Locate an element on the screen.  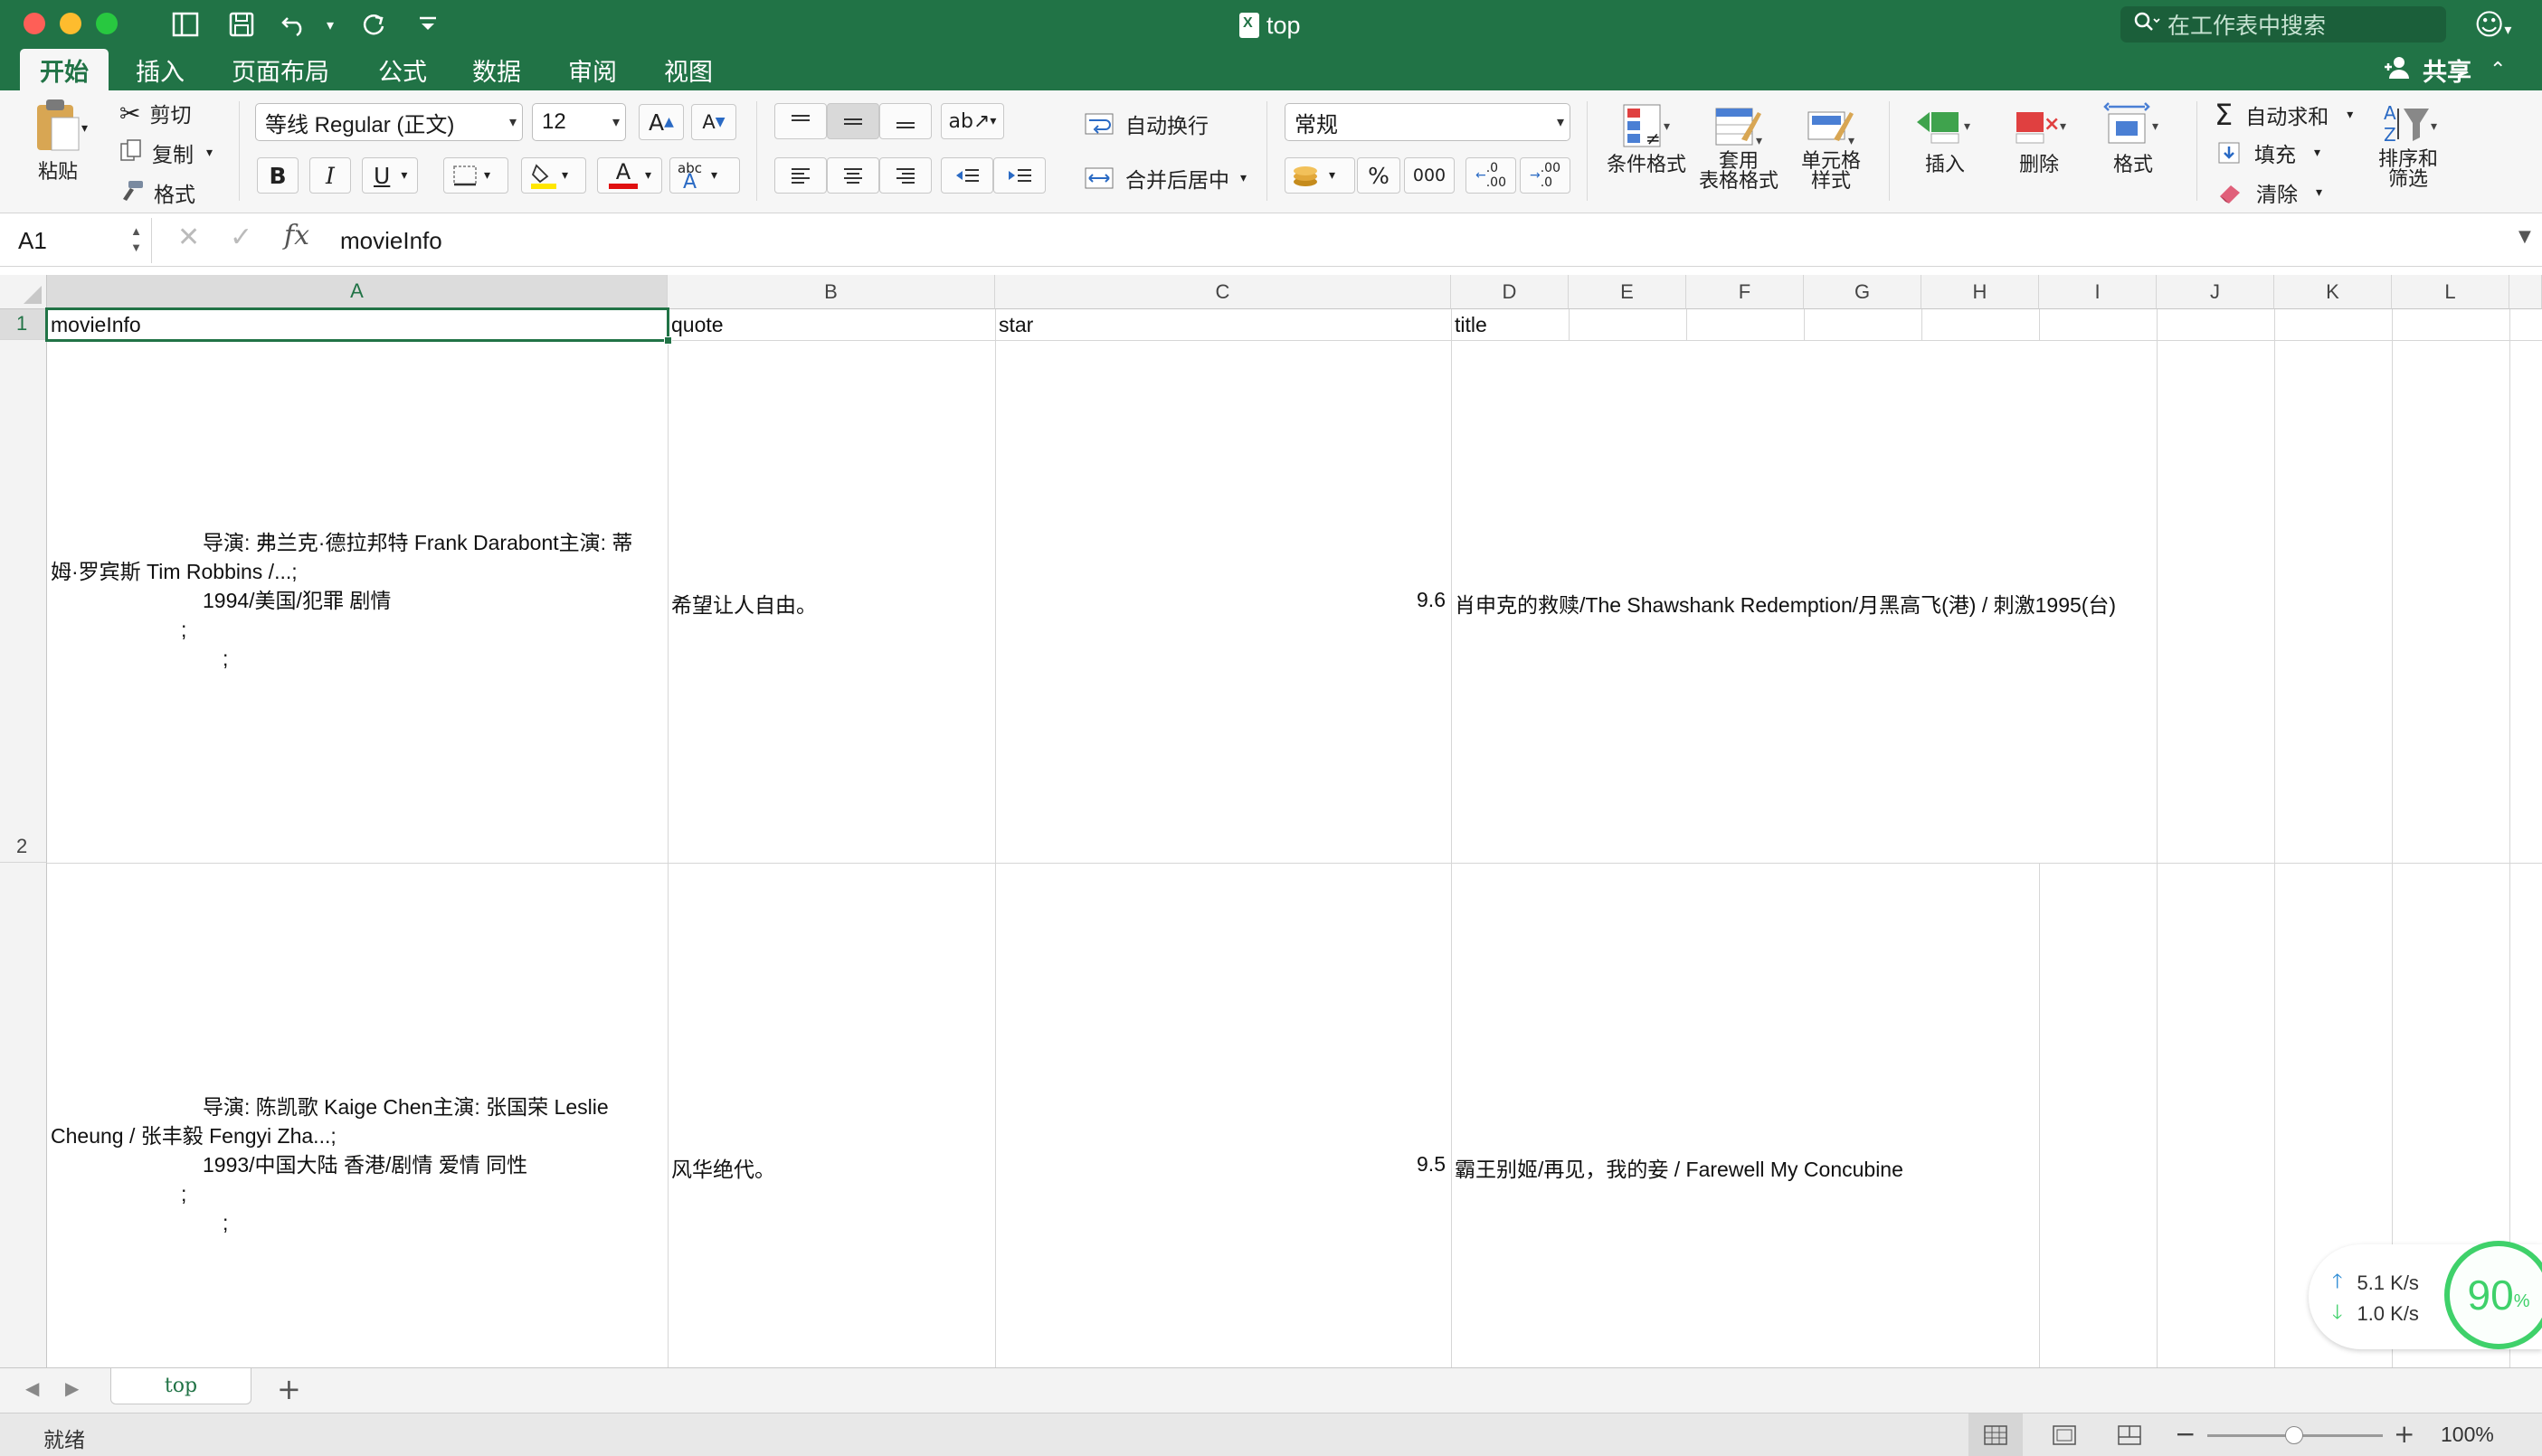
tab-data: 数据 is located at coordinates (497, 70).